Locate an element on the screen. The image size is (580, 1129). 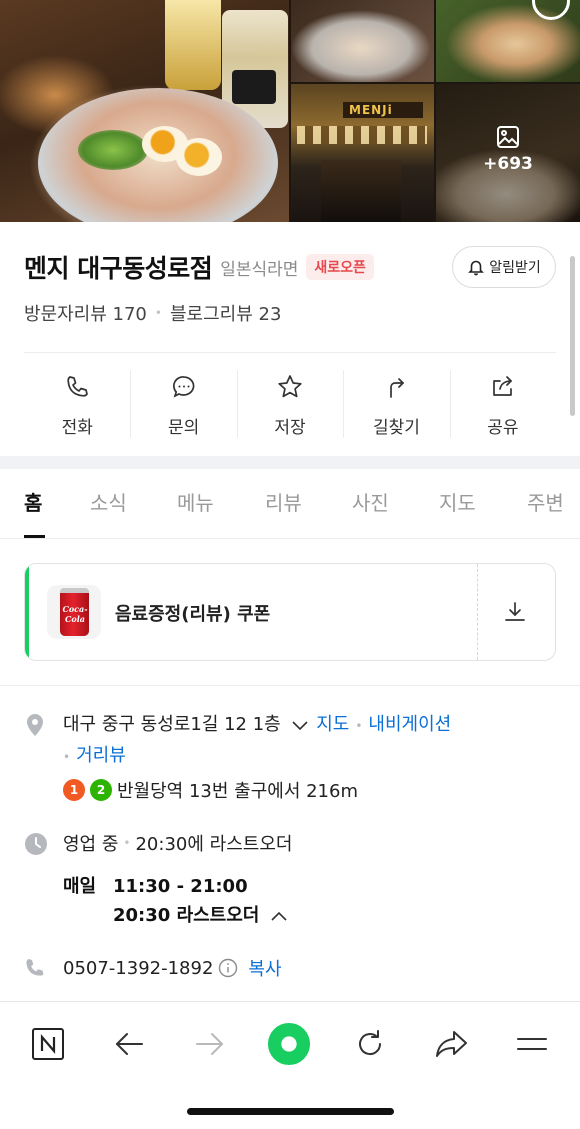
refresh-icon is located at coordinates (370, 1043).